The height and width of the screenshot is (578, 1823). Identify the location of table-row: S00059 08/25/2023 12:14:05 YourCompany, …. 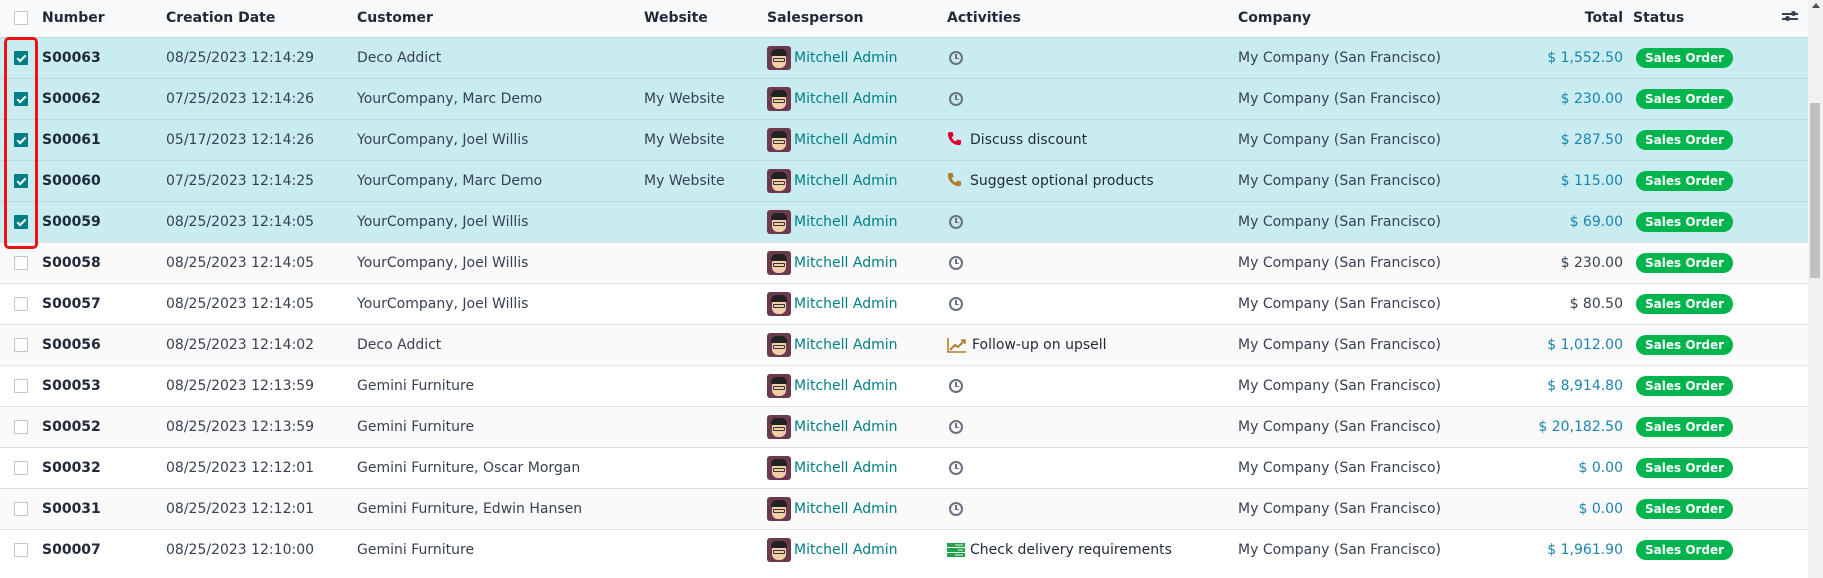
(904, 221).